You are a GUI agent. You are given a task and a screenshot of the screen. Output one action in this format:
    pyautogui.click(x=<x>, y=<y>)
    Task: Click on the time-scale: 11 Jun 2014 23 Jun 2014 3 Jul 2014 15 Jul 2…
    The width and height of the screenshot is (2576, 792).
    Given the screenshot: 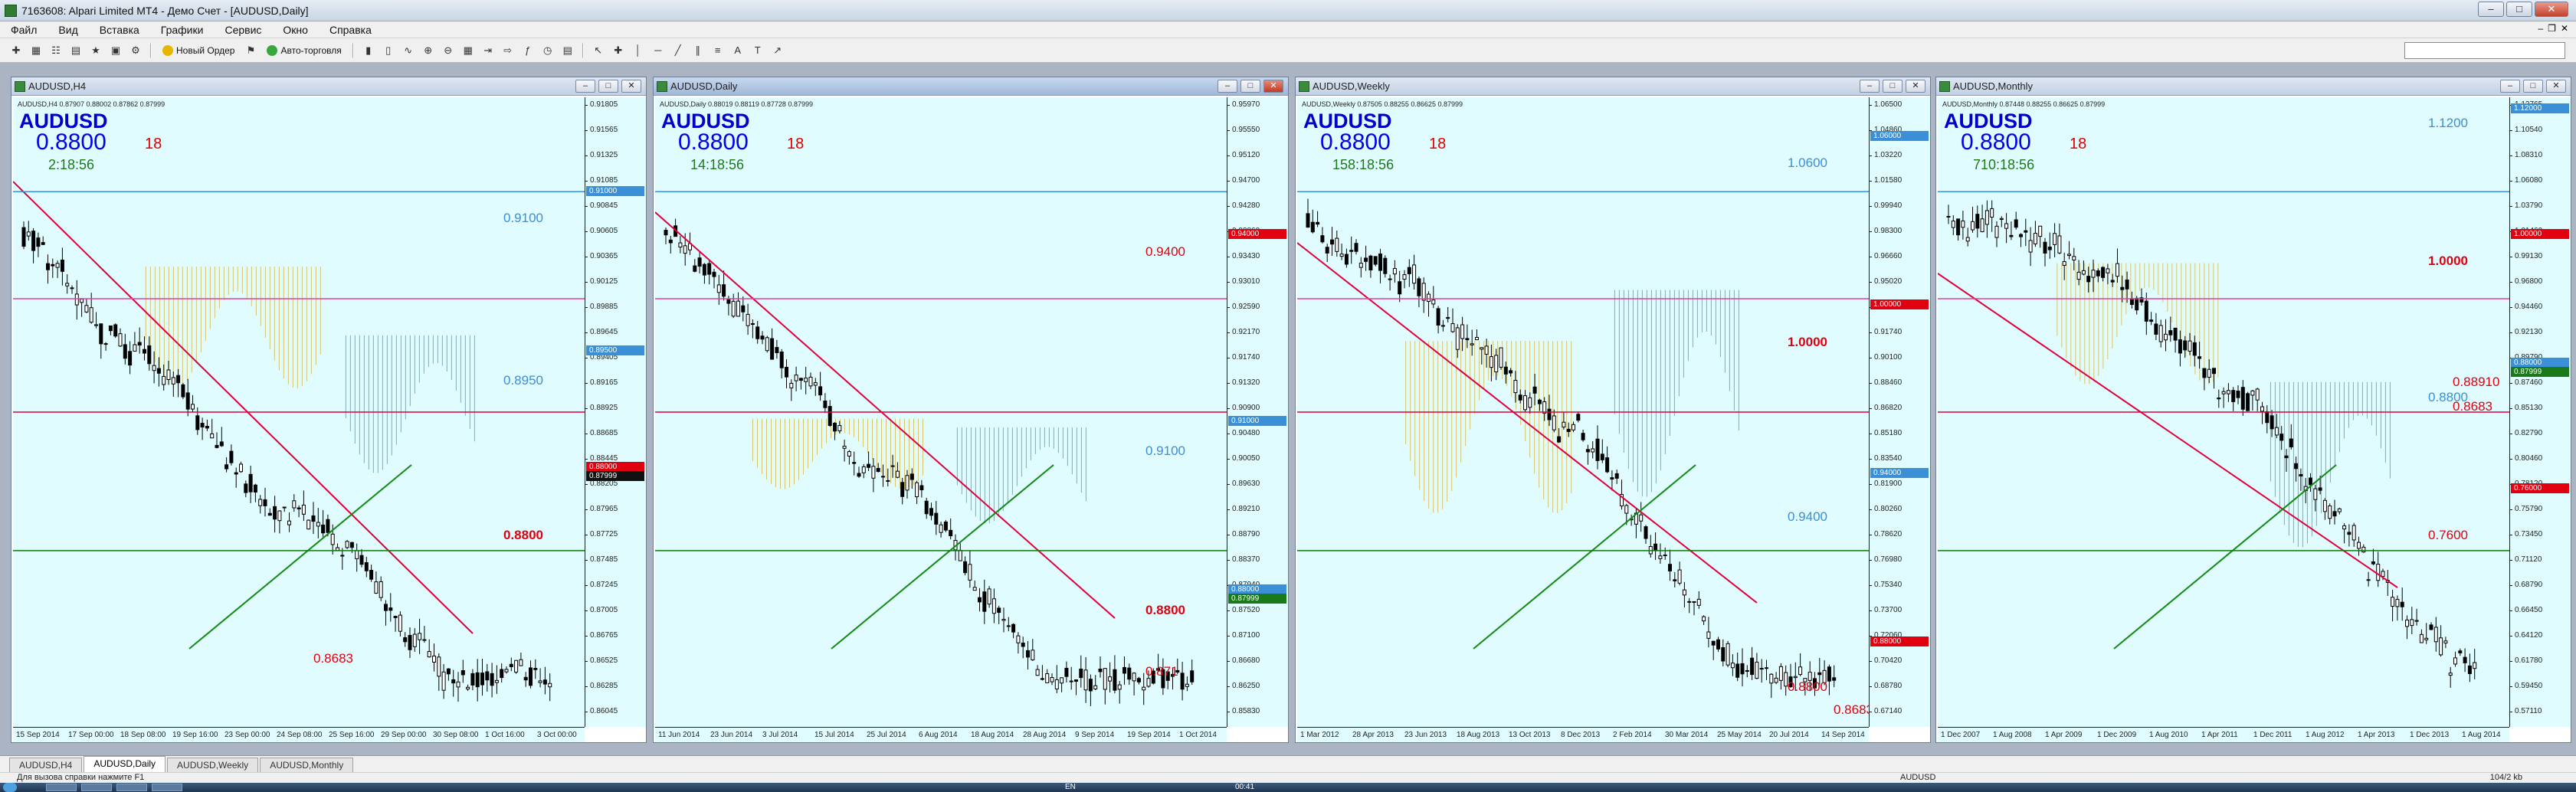 What is the action you would take?
    pyautogui.click(x=941, y=734)
    